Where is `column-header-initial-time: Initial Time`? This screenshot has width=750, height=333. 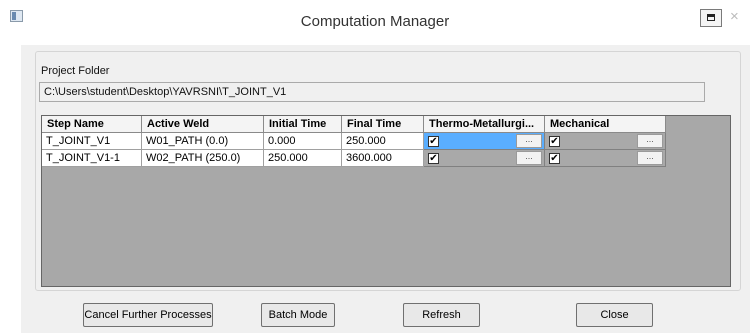
column-header-initial-time: Initial Time is located at coordinates (303, 124).